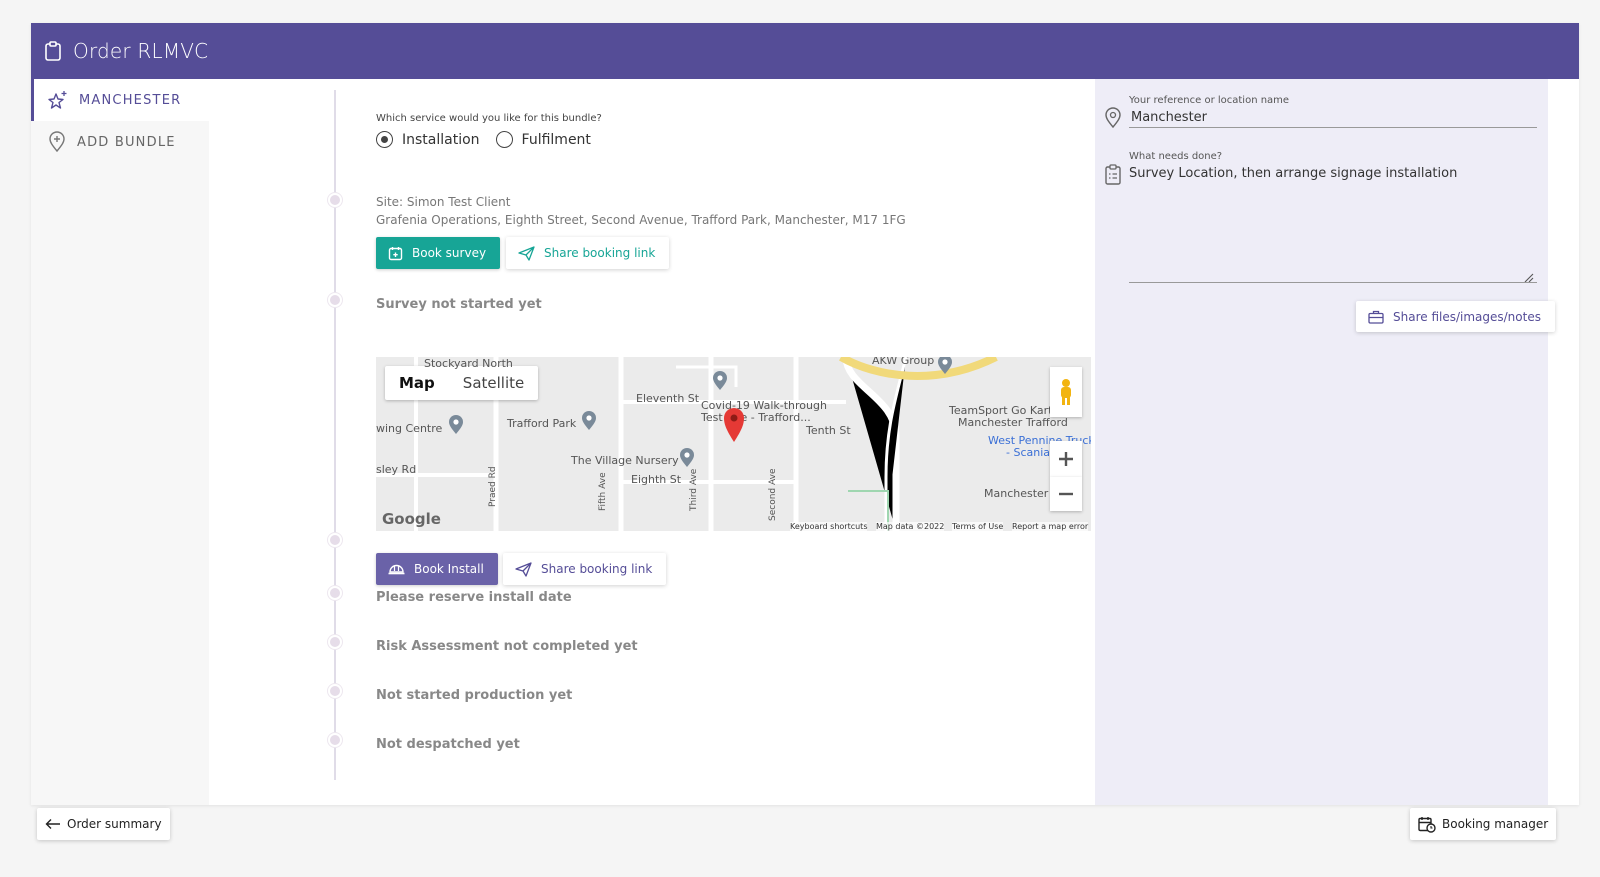  Describe the element at coordinates (1028, 452) in the screenshot. I see `map-label: - Scania` at that location.